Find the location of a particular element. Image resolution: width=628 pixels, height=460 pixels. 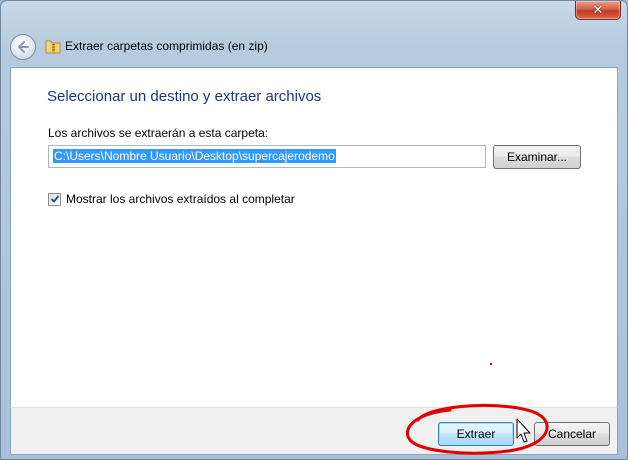

window-title: Extraer carpetas comprimidas (en zip) is located at coordinates (166, 46).